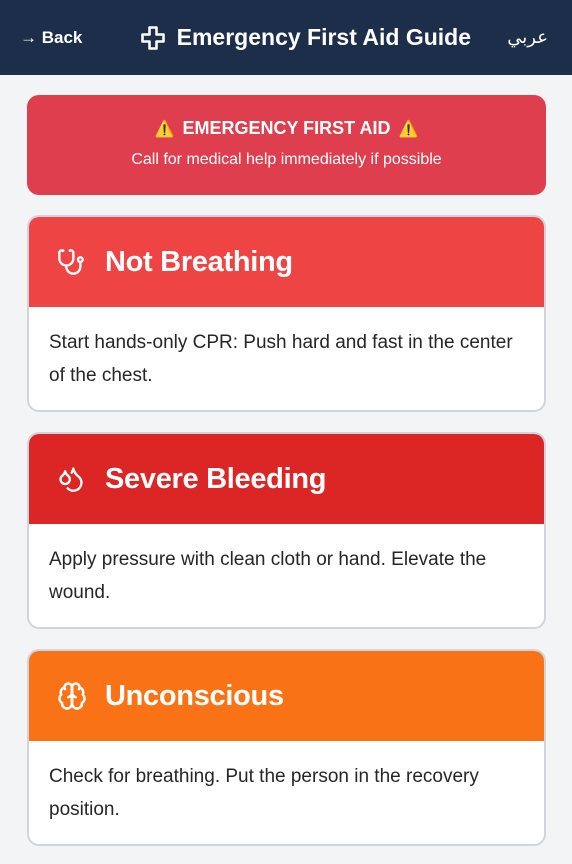 The image size is (572, 864). Describe the element at coordinates (199, 261) in the screenshot. I see `card-title: Not Breathing` at that location.